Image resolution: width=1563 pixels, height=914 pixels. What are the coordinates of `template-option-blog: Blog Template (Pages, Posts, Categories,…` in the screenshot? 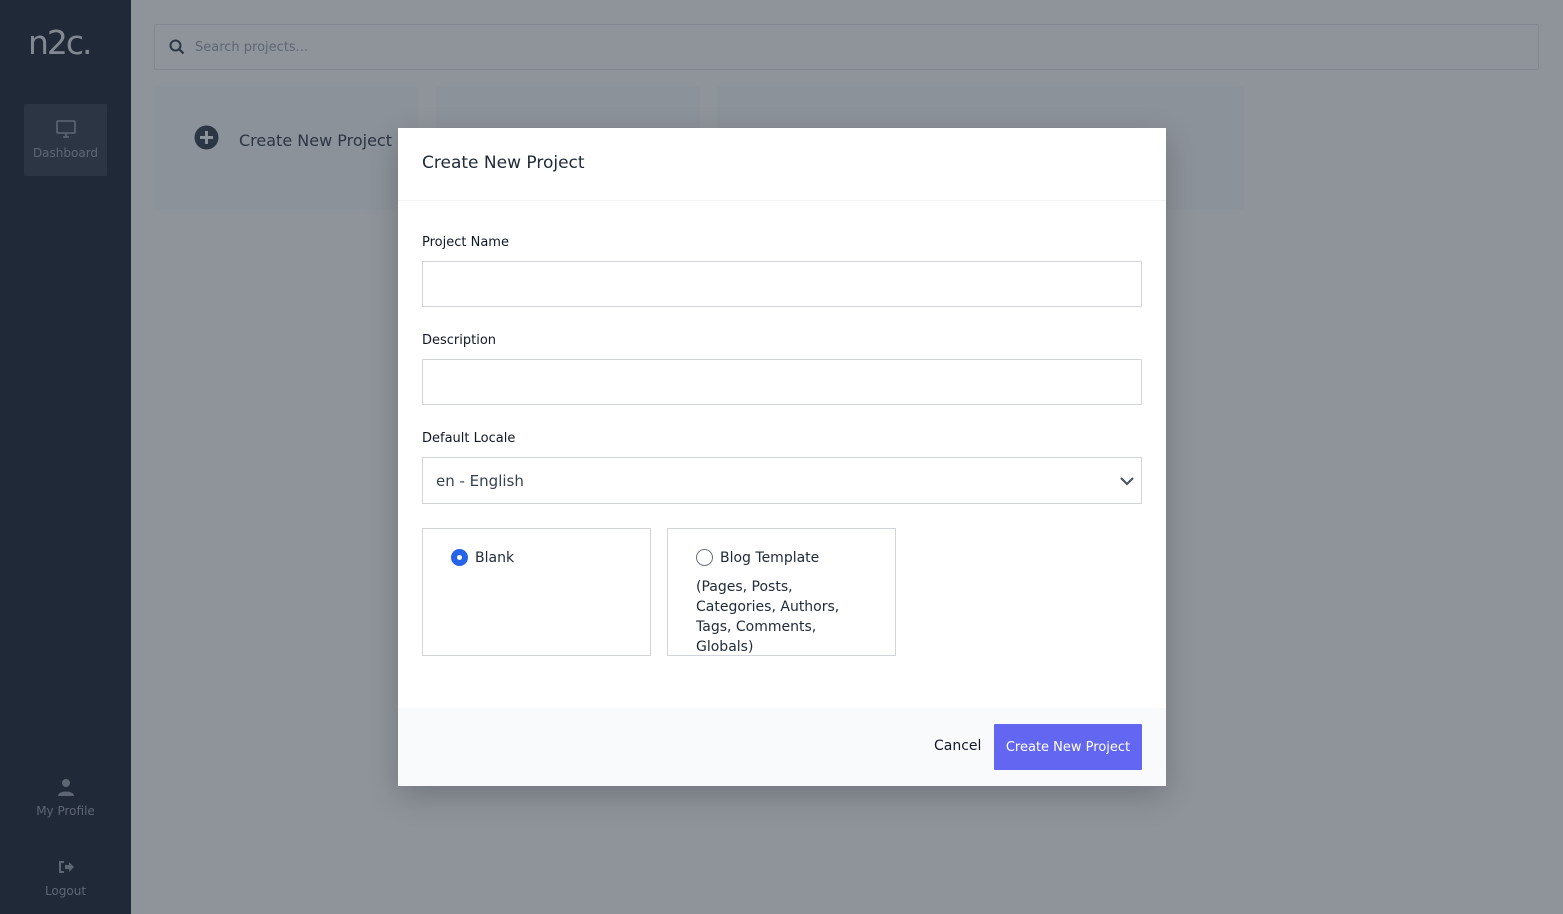 It's located at (781, 592).